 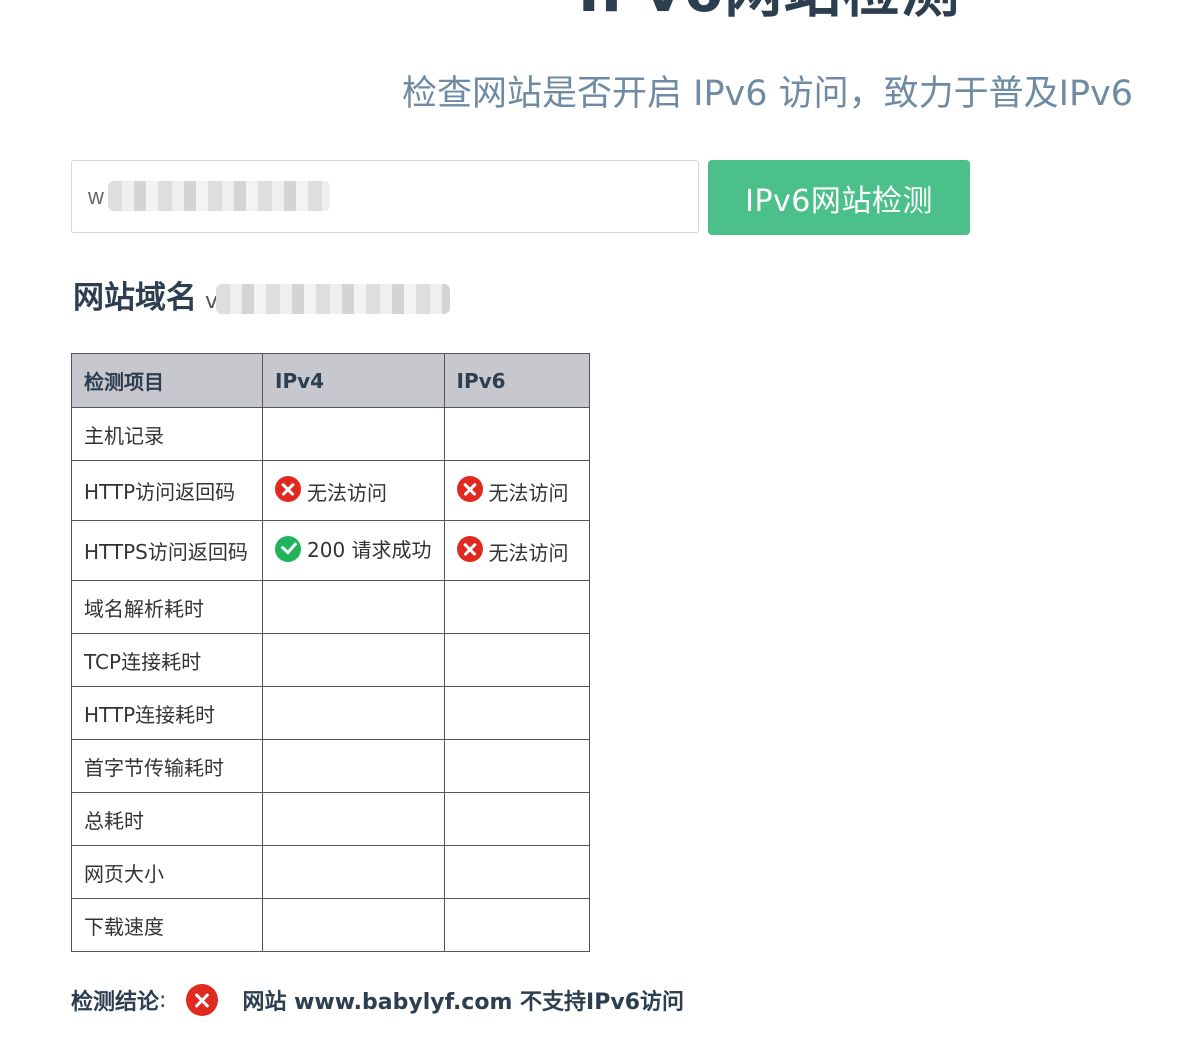 I want to click on ipv4-cell: 无法访问, so click(x=353, y=490).